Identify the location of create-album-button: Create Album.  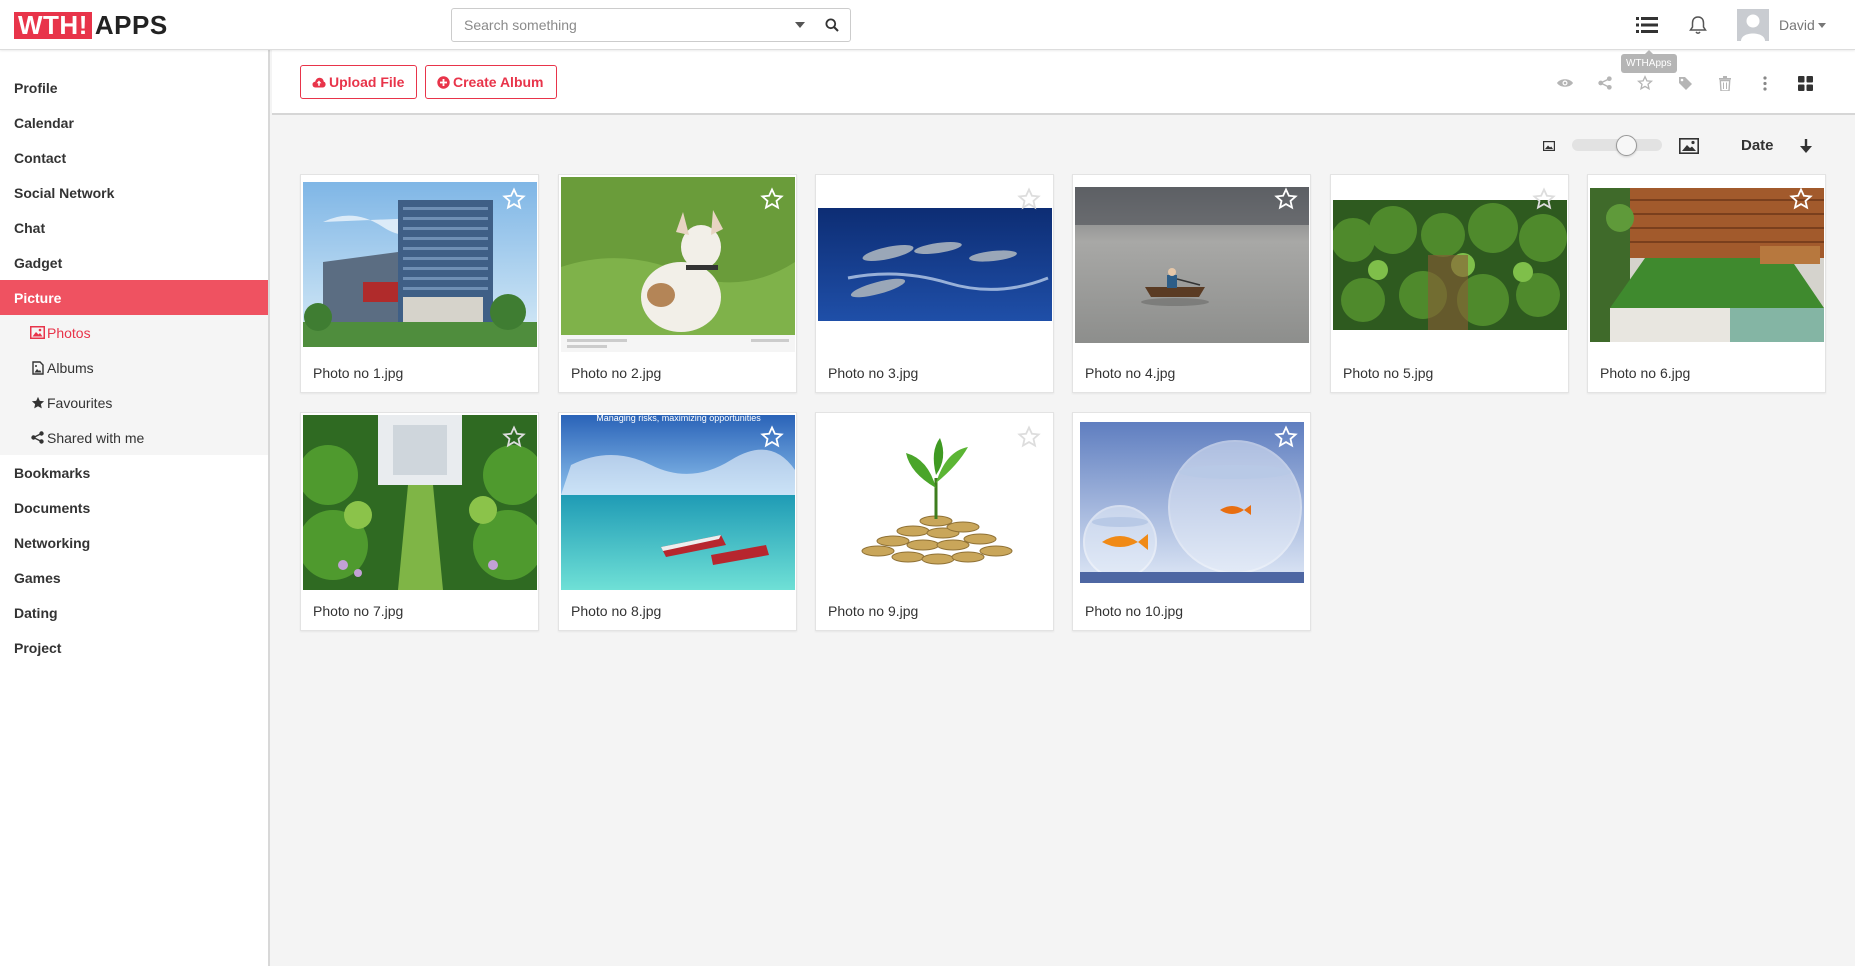
(491, 82).